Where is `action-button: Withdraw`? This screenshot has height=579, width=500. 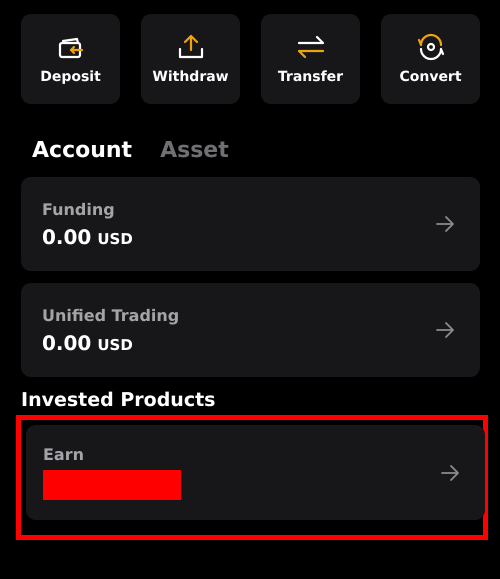 action-button: Withdraw is located at coordinates (190, 59).